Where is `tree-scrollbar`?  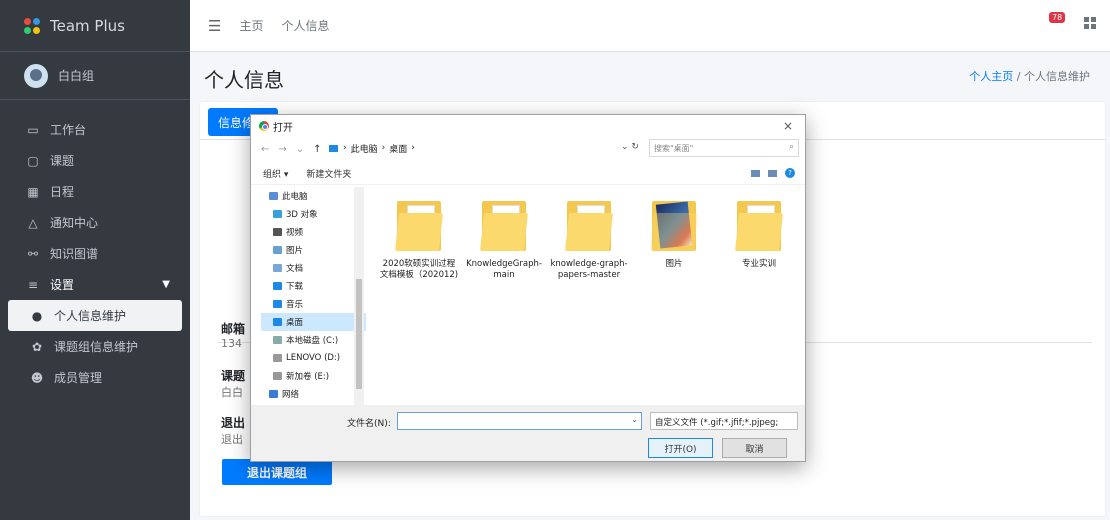 tree-scrollbar is located at coordinates (359, 296).